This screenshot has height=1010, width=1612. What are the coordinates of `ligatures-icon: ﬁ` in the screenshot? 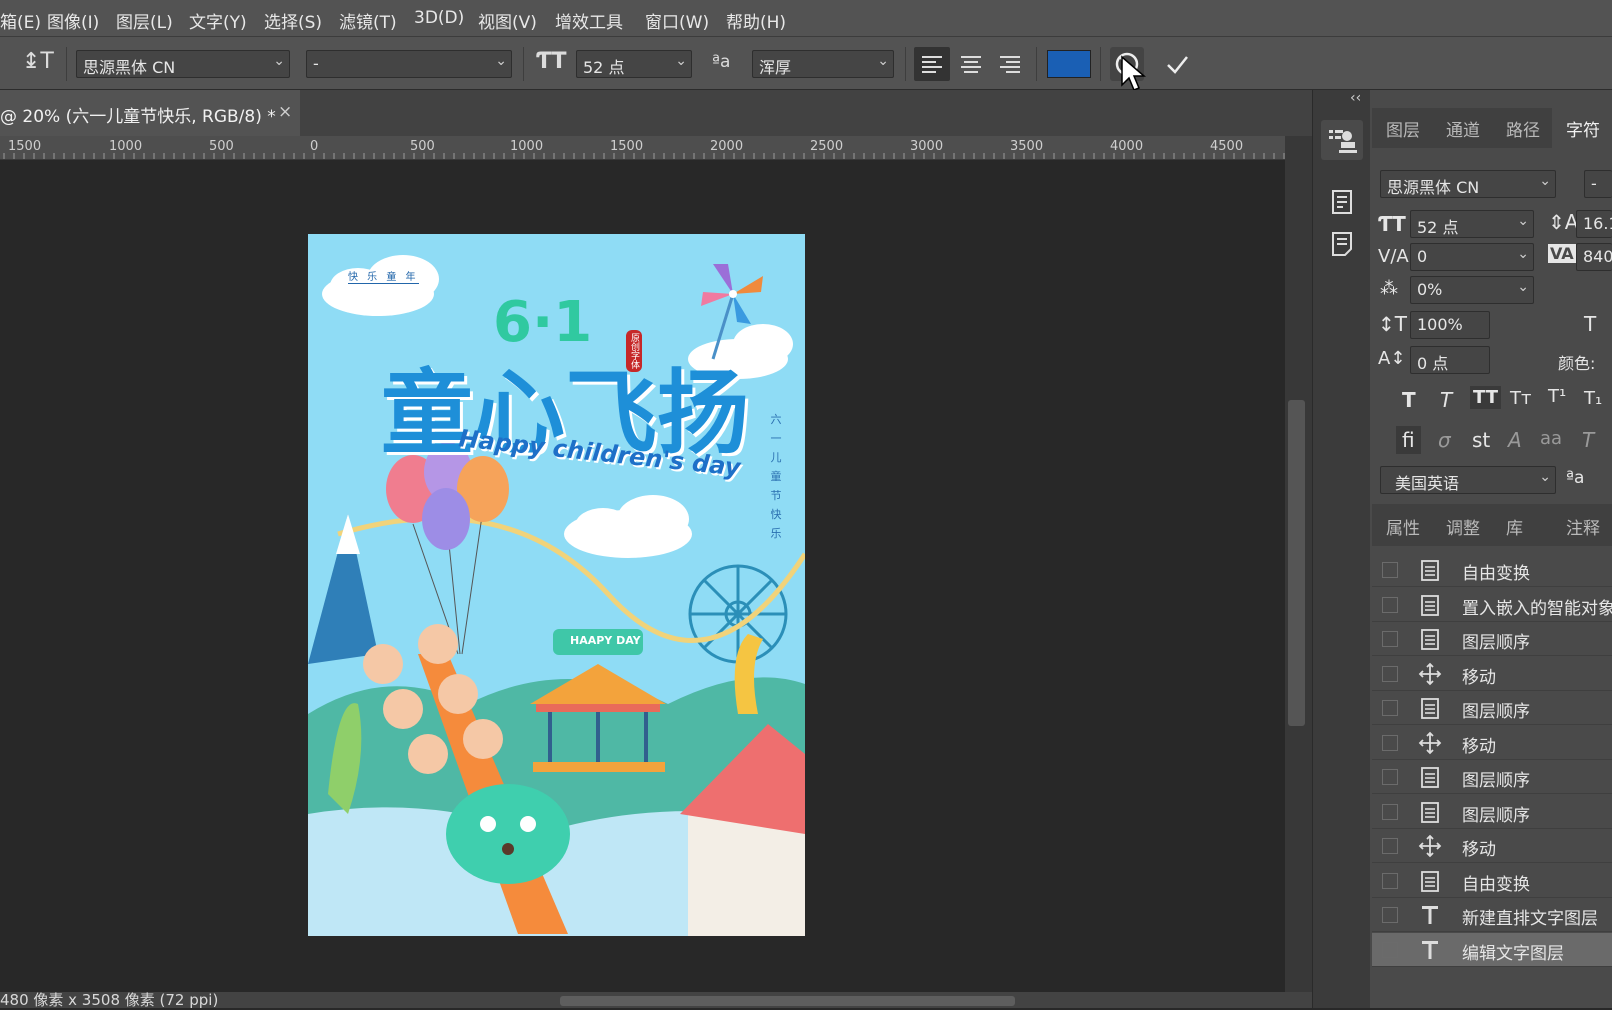 It's located at (1408, 440).